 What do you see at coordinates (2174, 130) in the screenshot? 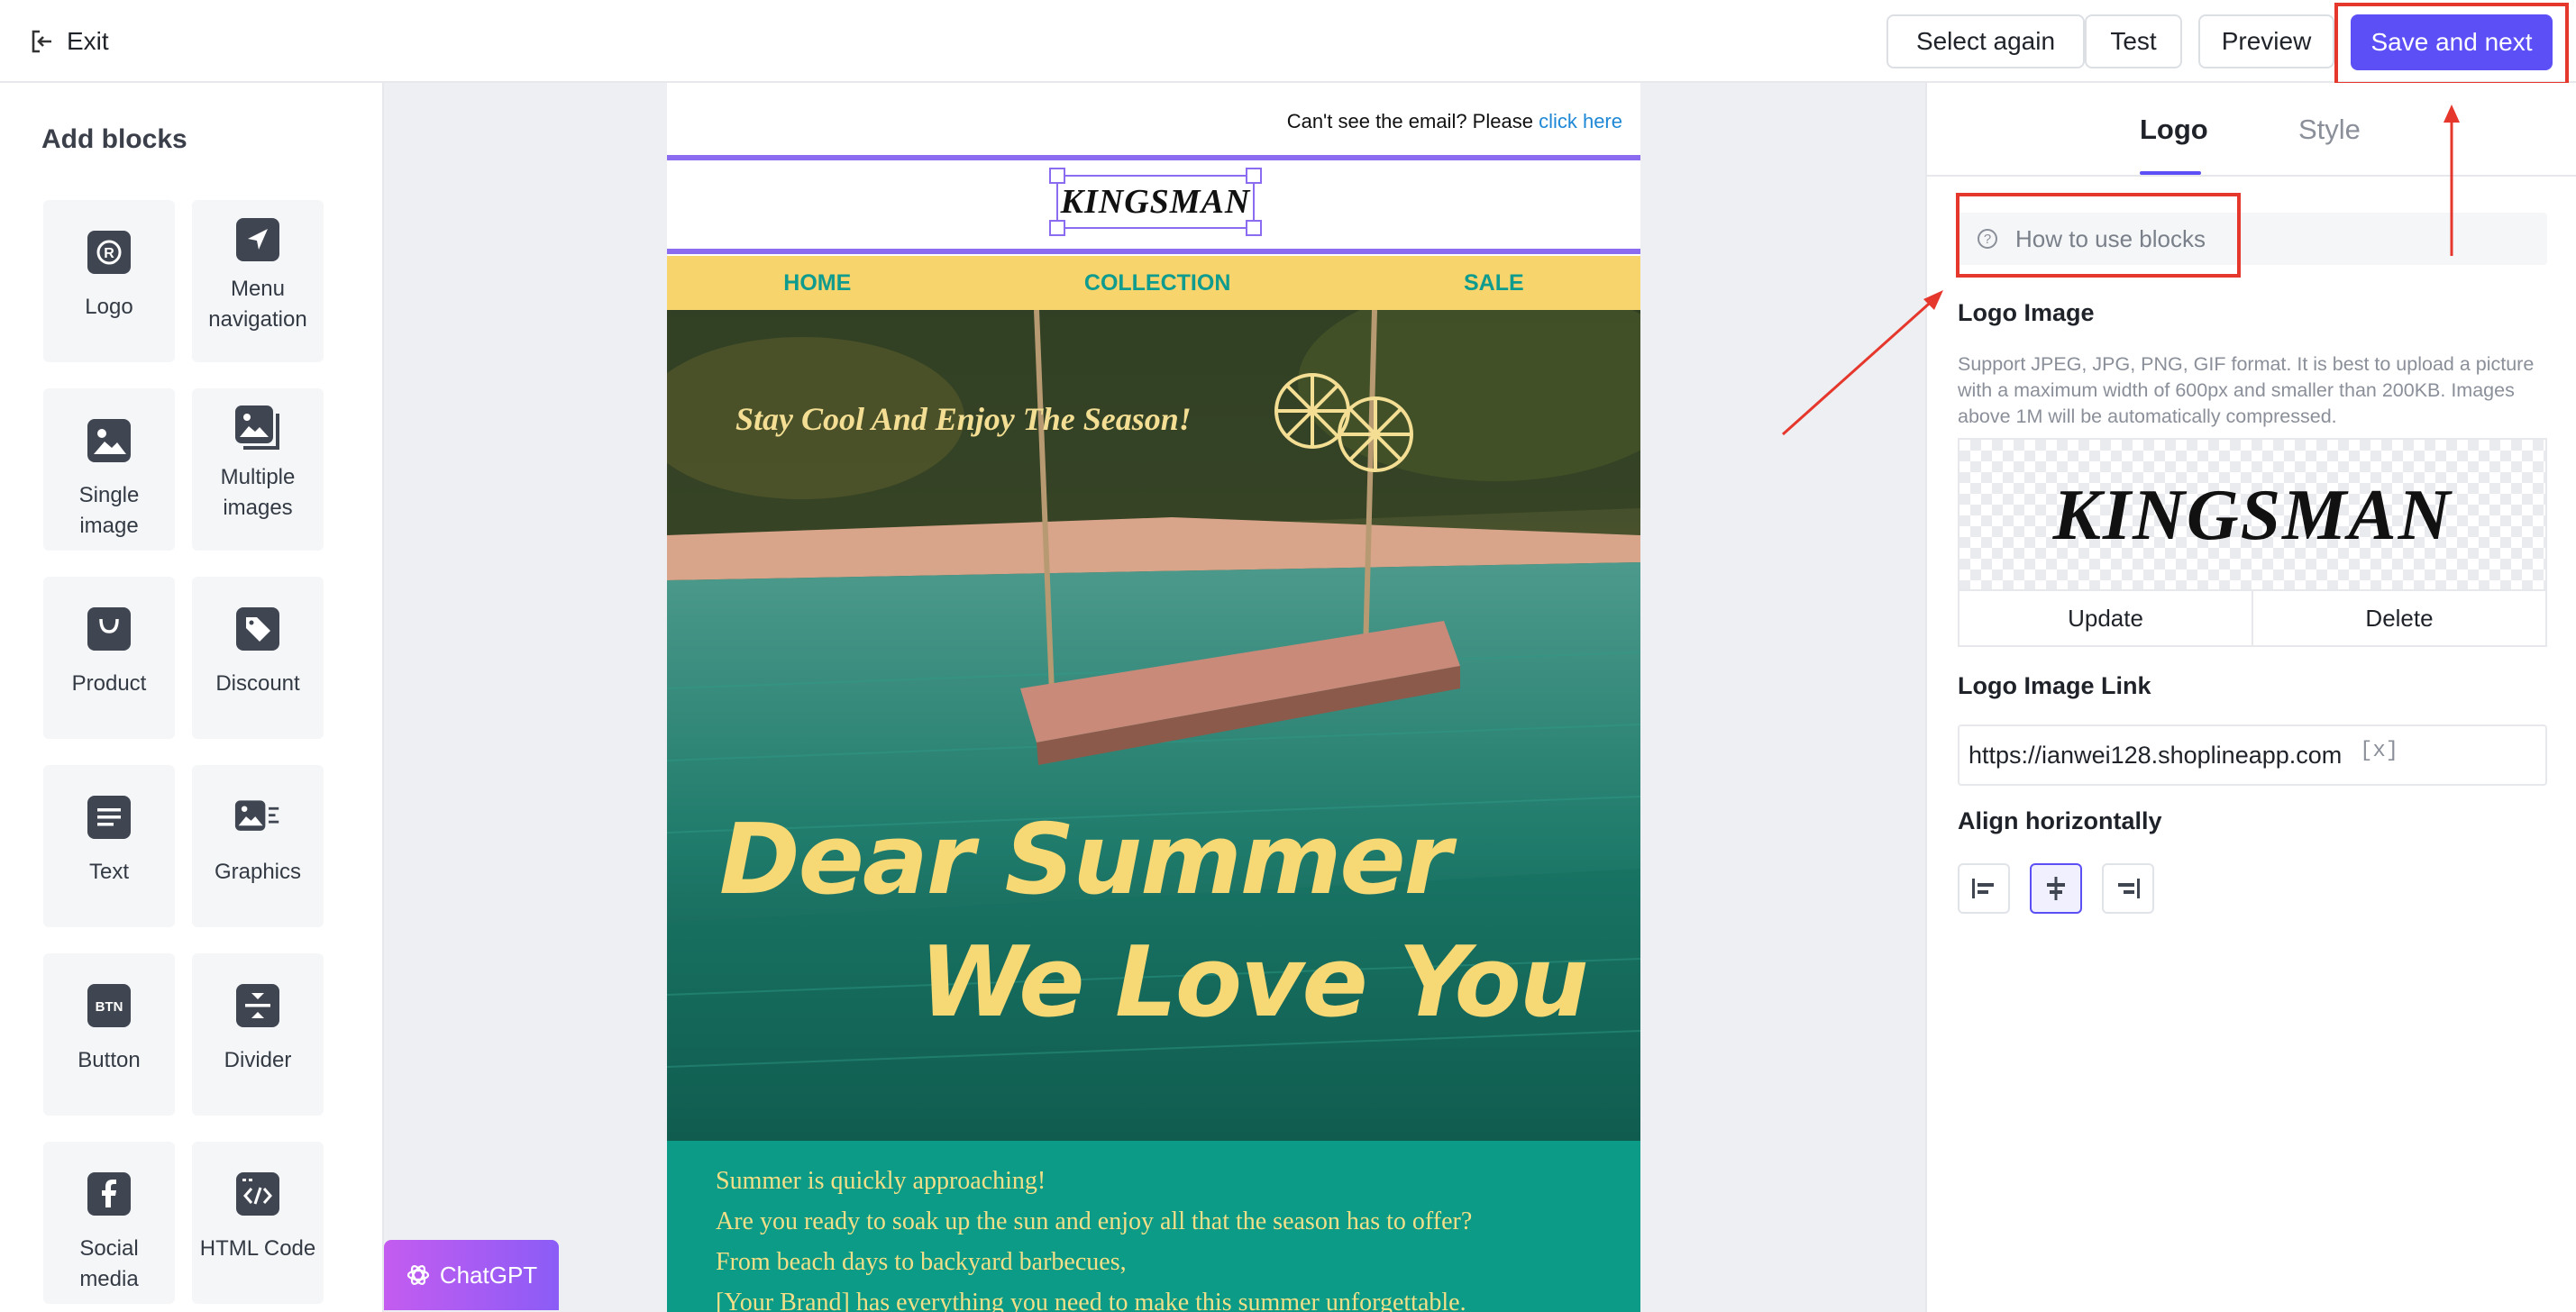
I see `tab-logo: Logo` at bounding box center [2174, 130].